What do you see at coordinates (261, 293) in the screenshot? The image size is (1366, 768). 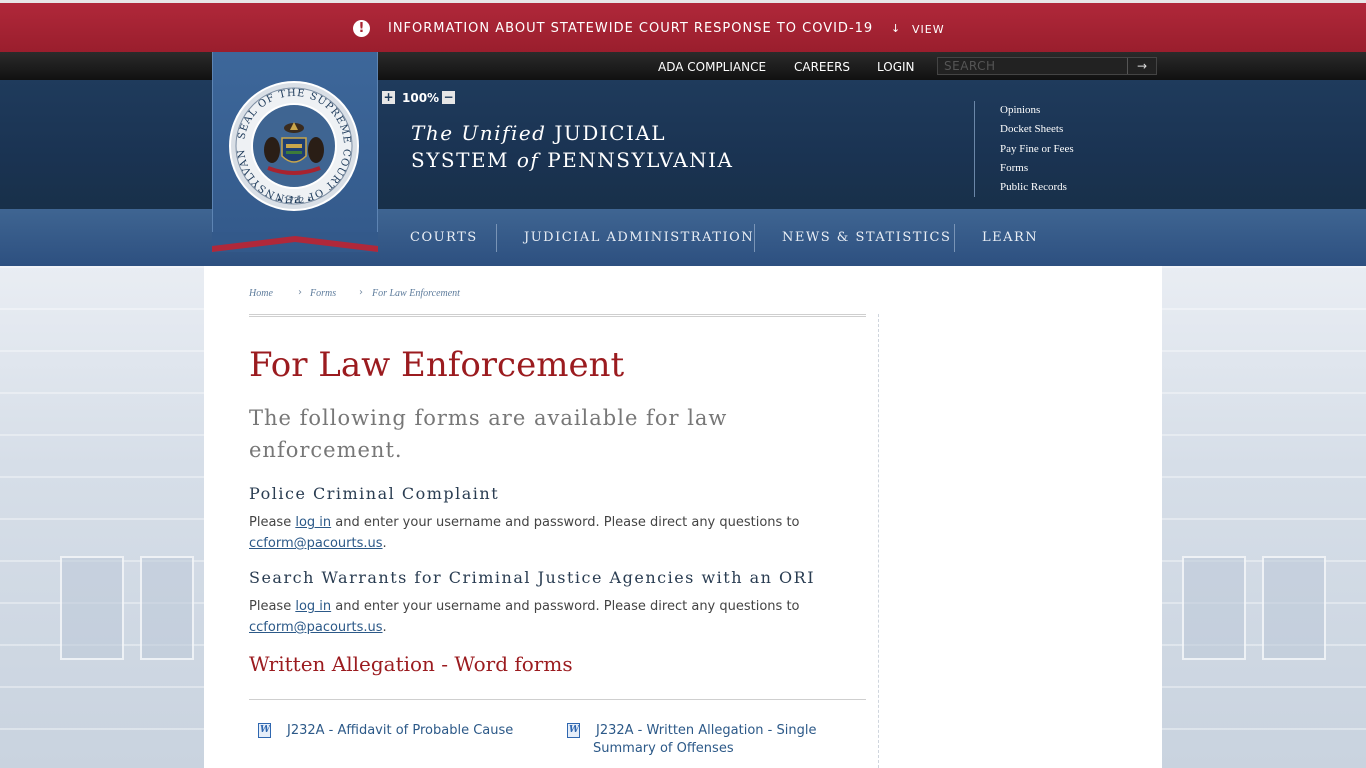 I see `breadcrumb-home: Home` at bounding box center [261, 293].